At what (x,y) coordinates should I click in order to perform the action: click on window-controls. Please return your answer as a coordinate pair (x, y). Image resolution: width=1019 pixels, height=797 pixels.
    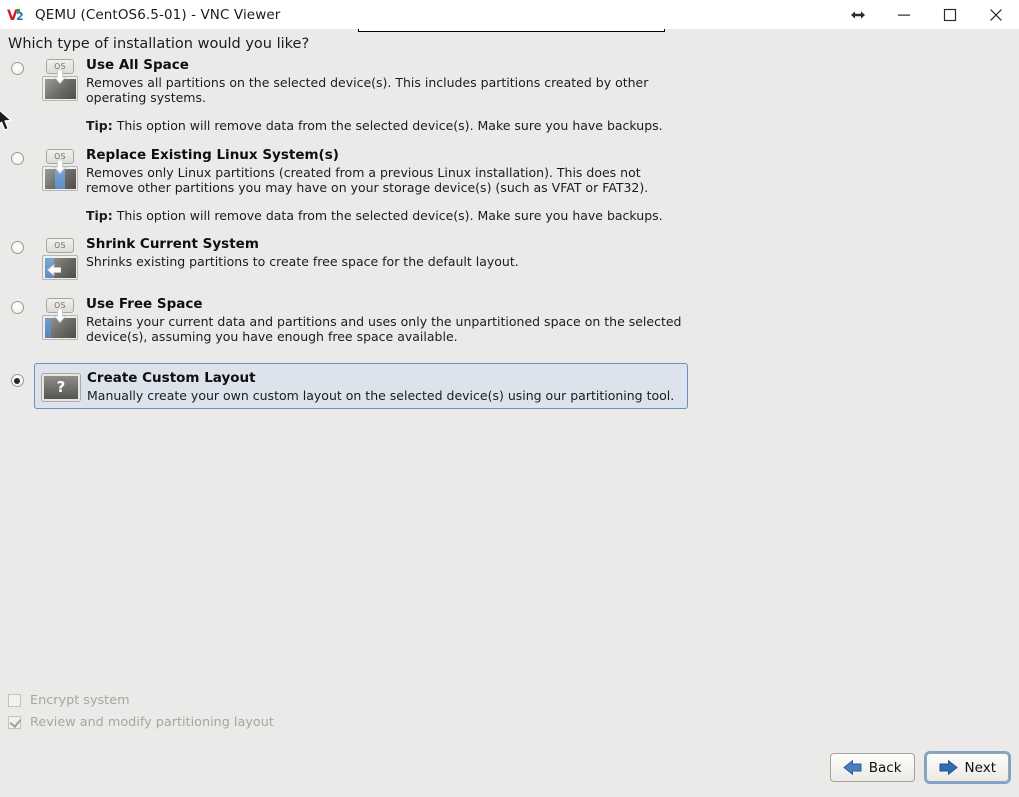
    Looking at the image, I should click on (927, 14).